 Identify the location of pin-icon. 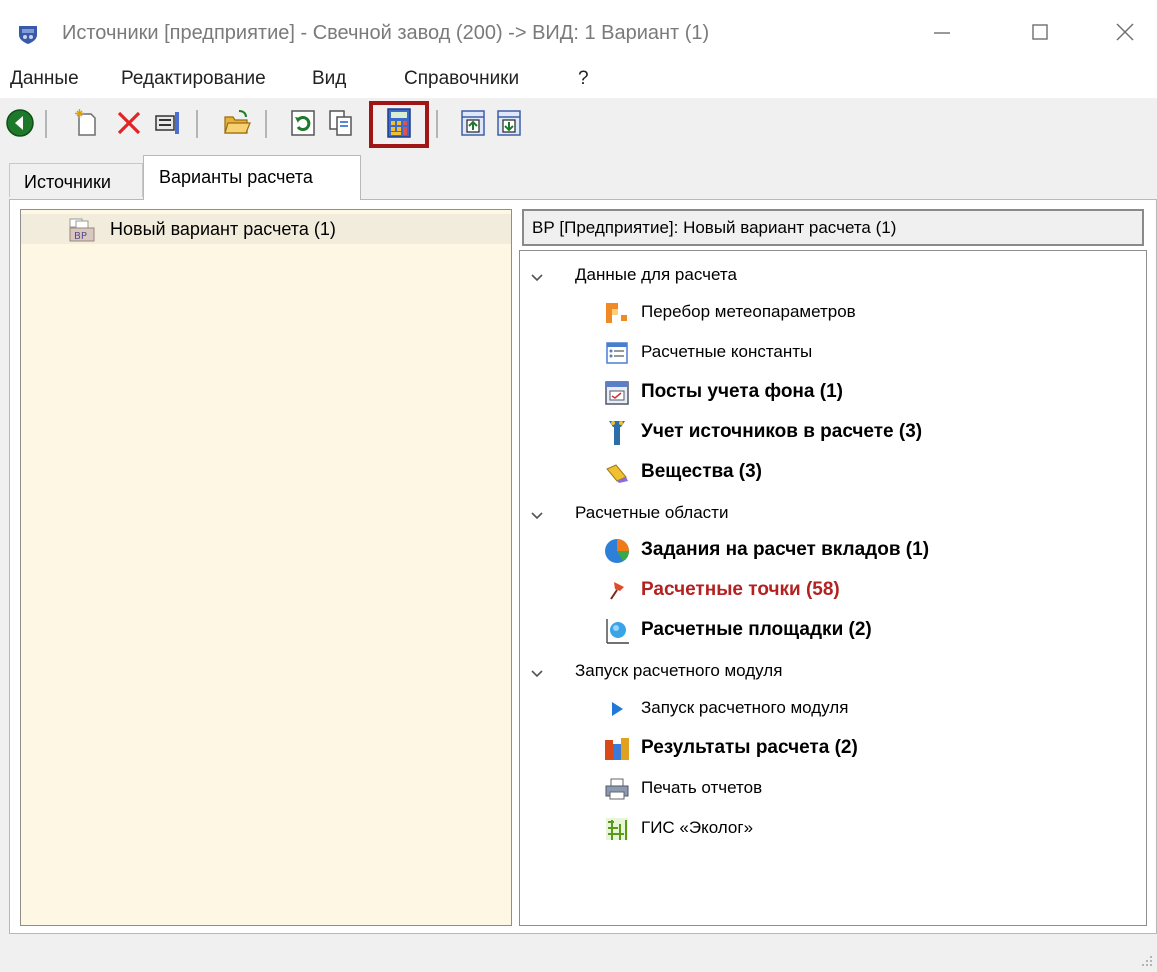
(617, 591).